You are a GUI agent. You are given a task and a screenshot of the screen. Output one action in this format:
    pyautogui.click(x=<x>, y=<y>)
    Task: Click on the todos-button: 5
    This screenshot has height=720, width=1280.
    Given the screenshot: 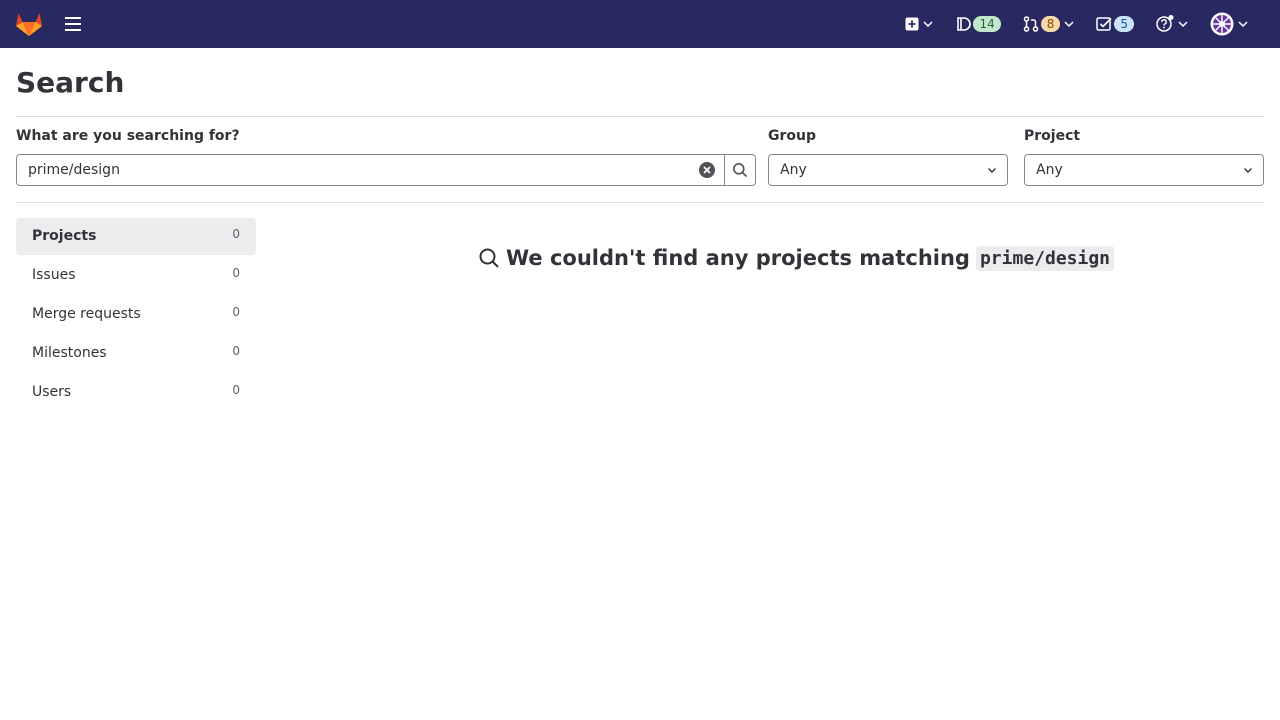 What is the action you would take?
    pyautogui.click(x=1115, y=24)
    